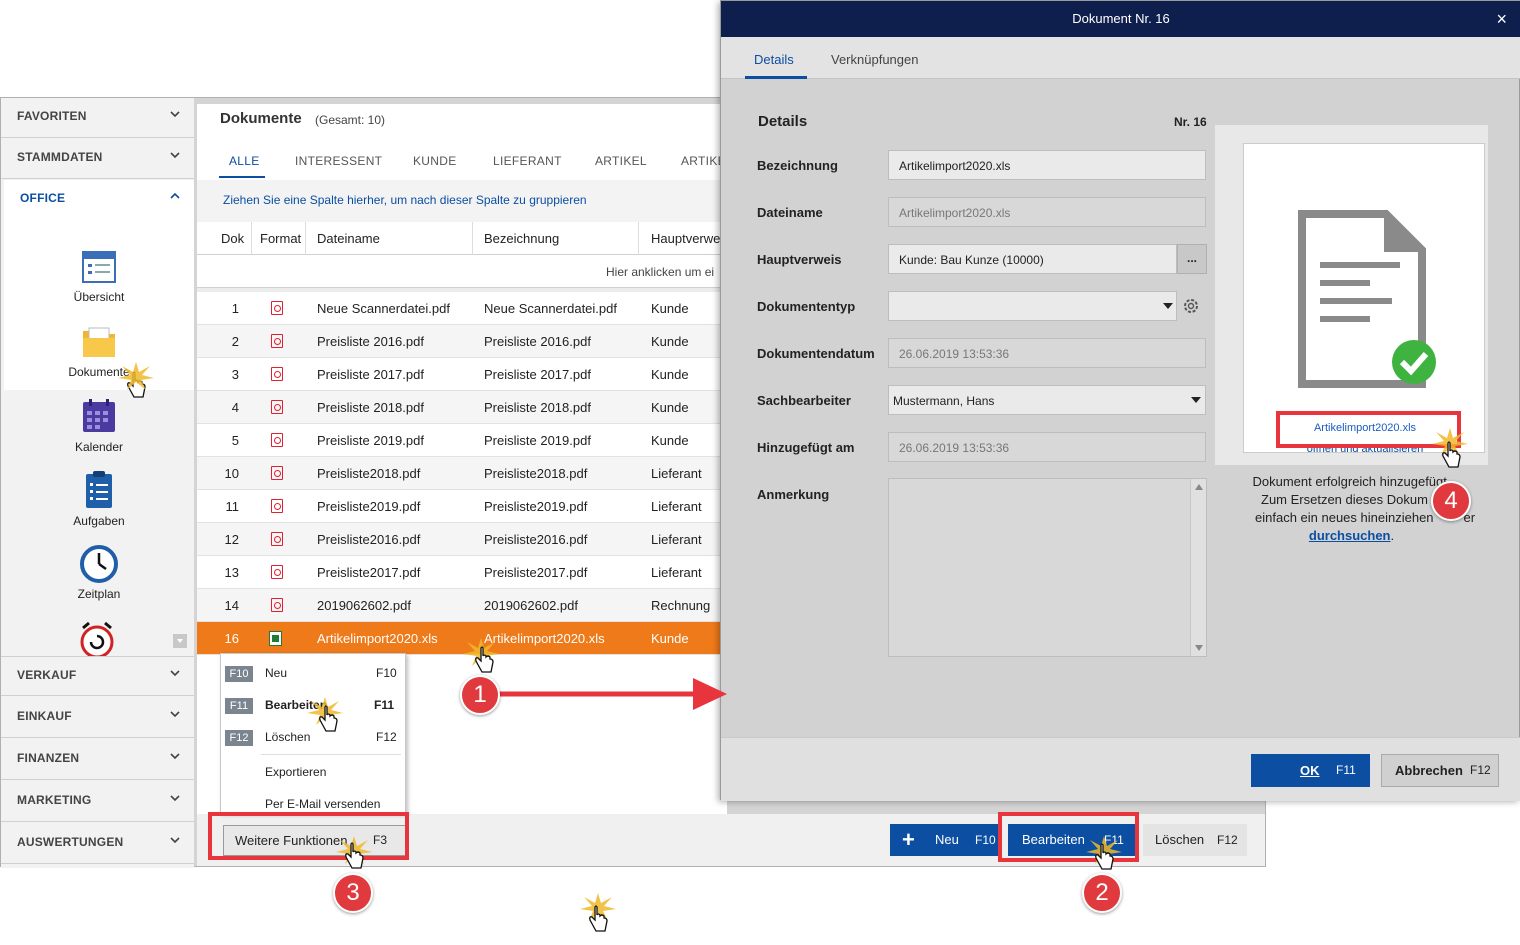 Image resolution: width=1520 pixels, height=945 pixels. Describe the element at coordinates (54, 800) in the screenshot. I see `sidebar-section-label: MARKETING` at that location.